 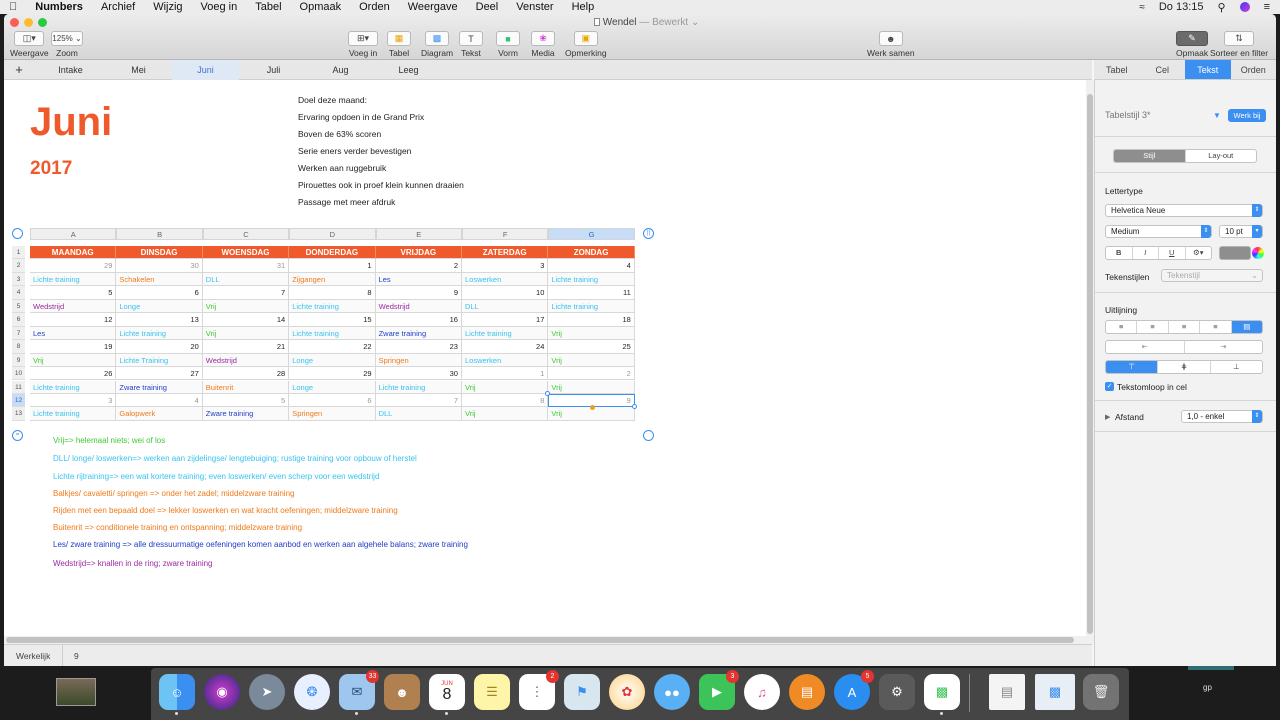 What do you see at coordinates (891, 44) in the screenshot?
I see `collaborate-button: ☻ Werk samen` at bounding box center [891, 44].